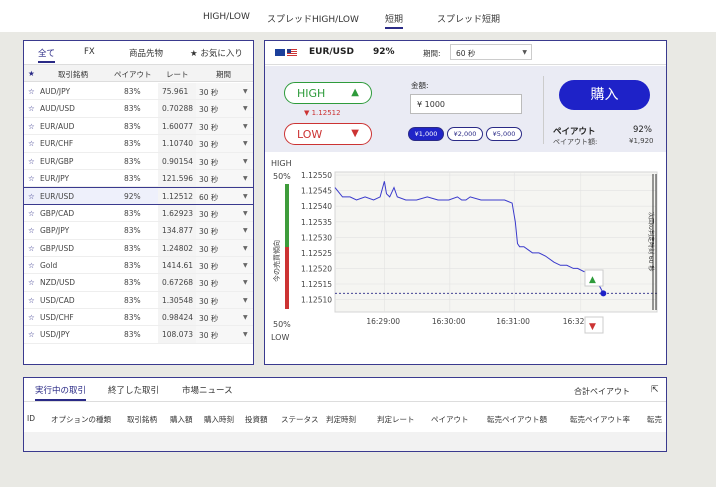  What do you see at coordinates (345, 390) in the screenshot?
I see `trades-tabs: 実行中の取引 終了した取引 市場ニュース 合計ペイアウト ⇱` at bounding box center [345, 390].